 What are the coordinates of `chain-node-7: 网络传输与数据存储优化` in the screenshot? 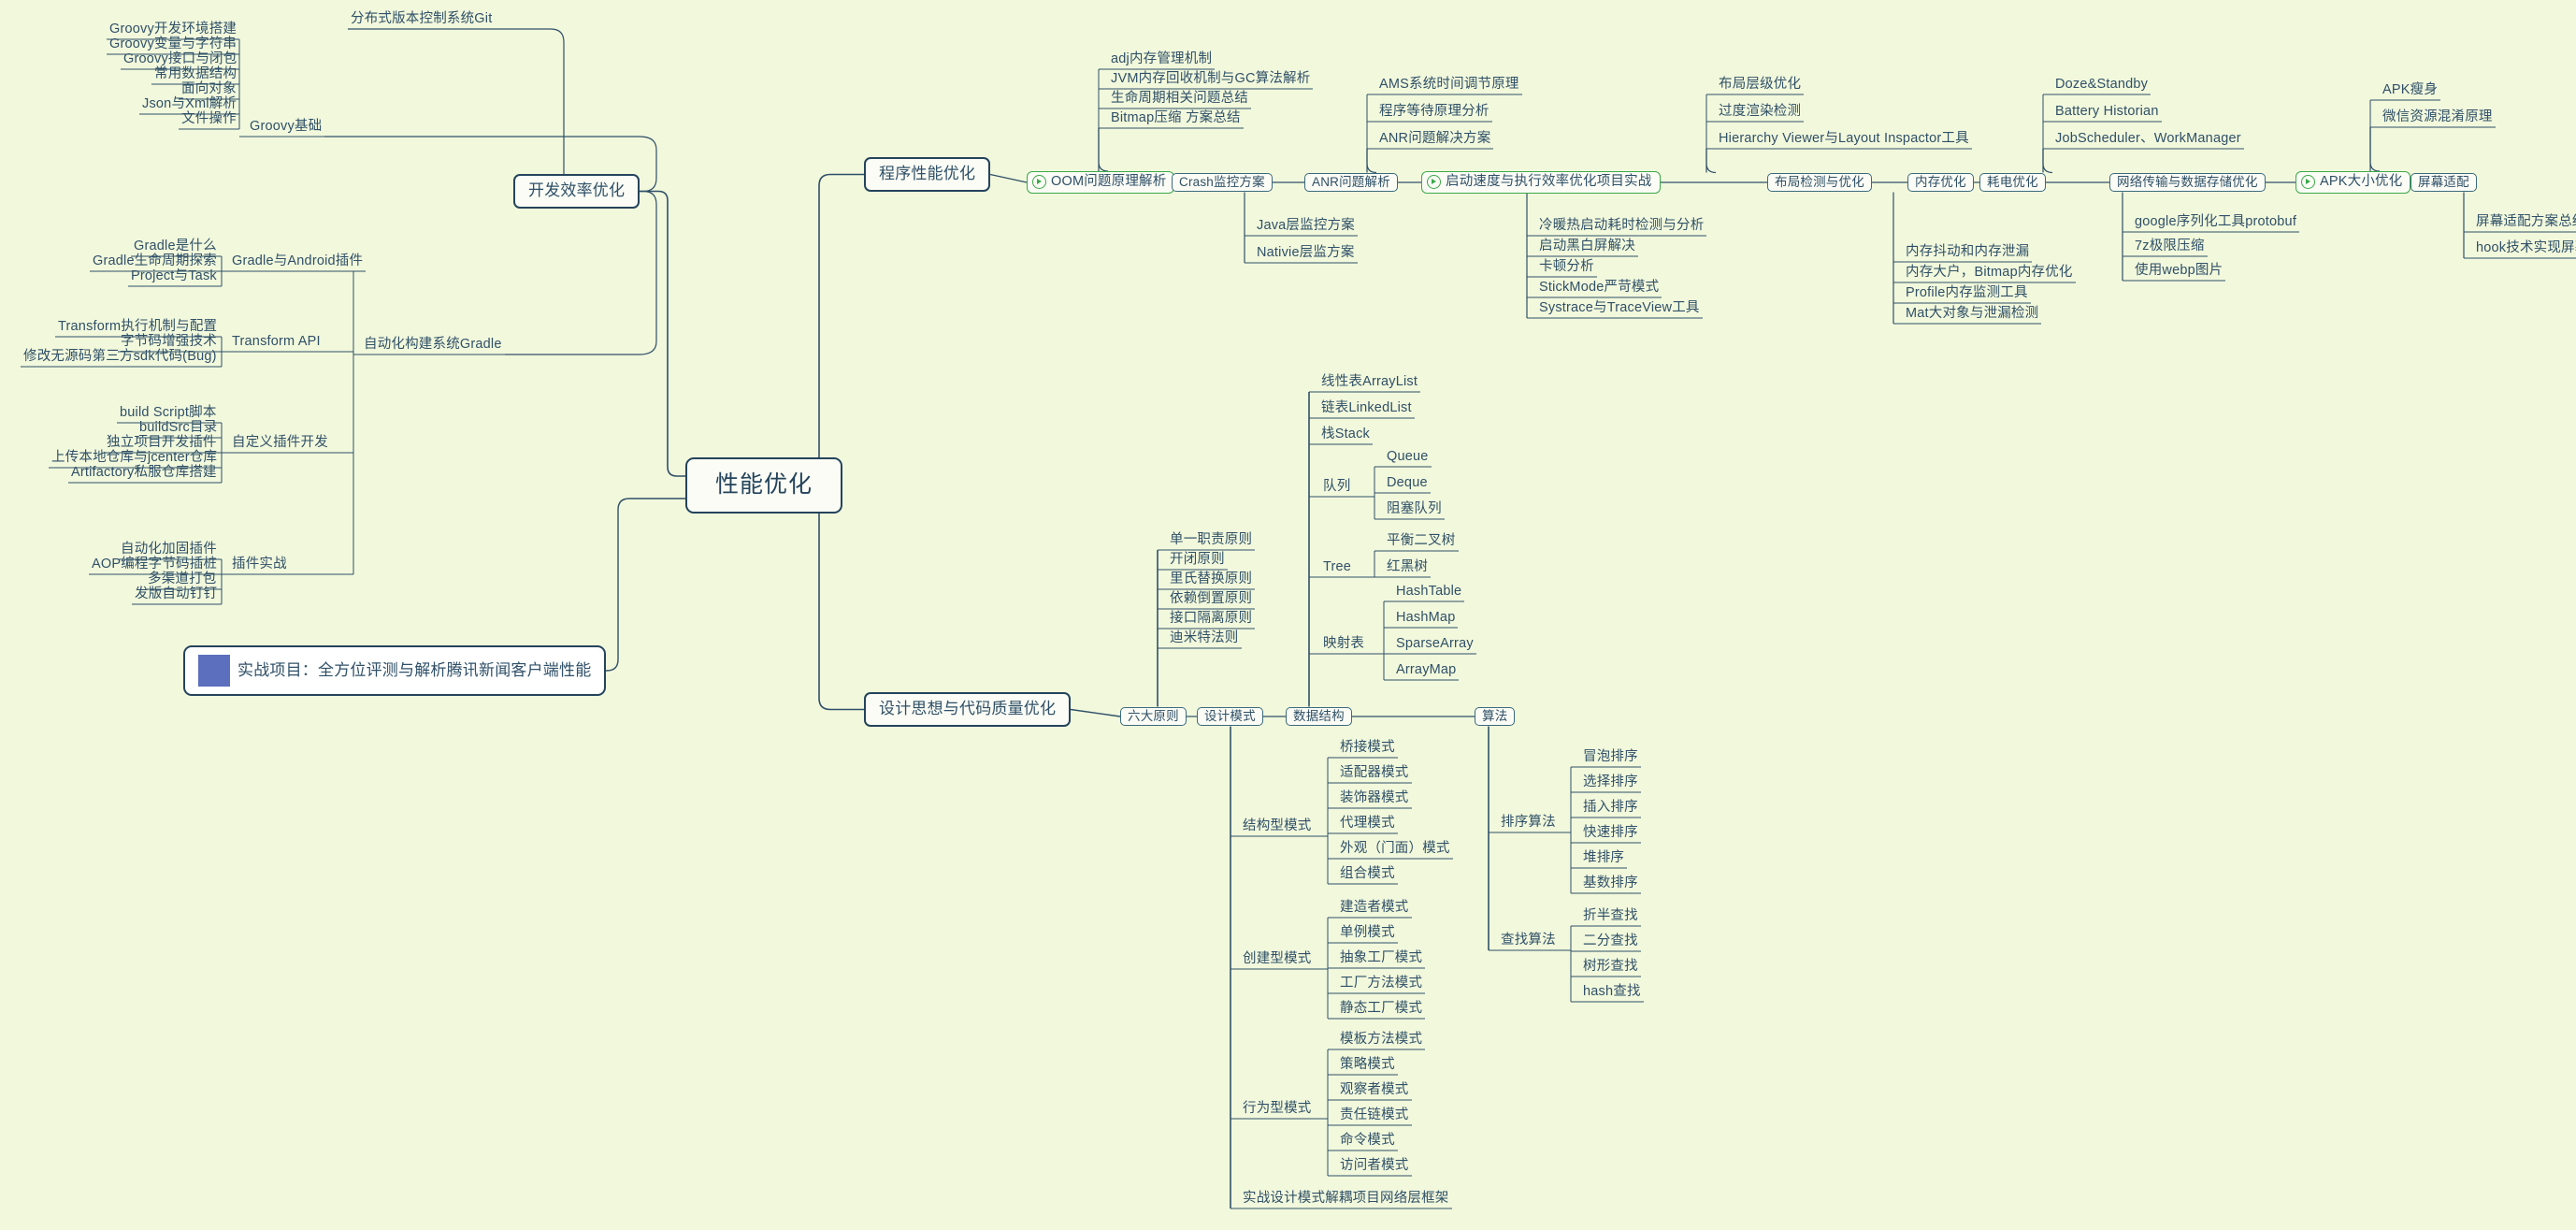 It's located at (2188, 182).